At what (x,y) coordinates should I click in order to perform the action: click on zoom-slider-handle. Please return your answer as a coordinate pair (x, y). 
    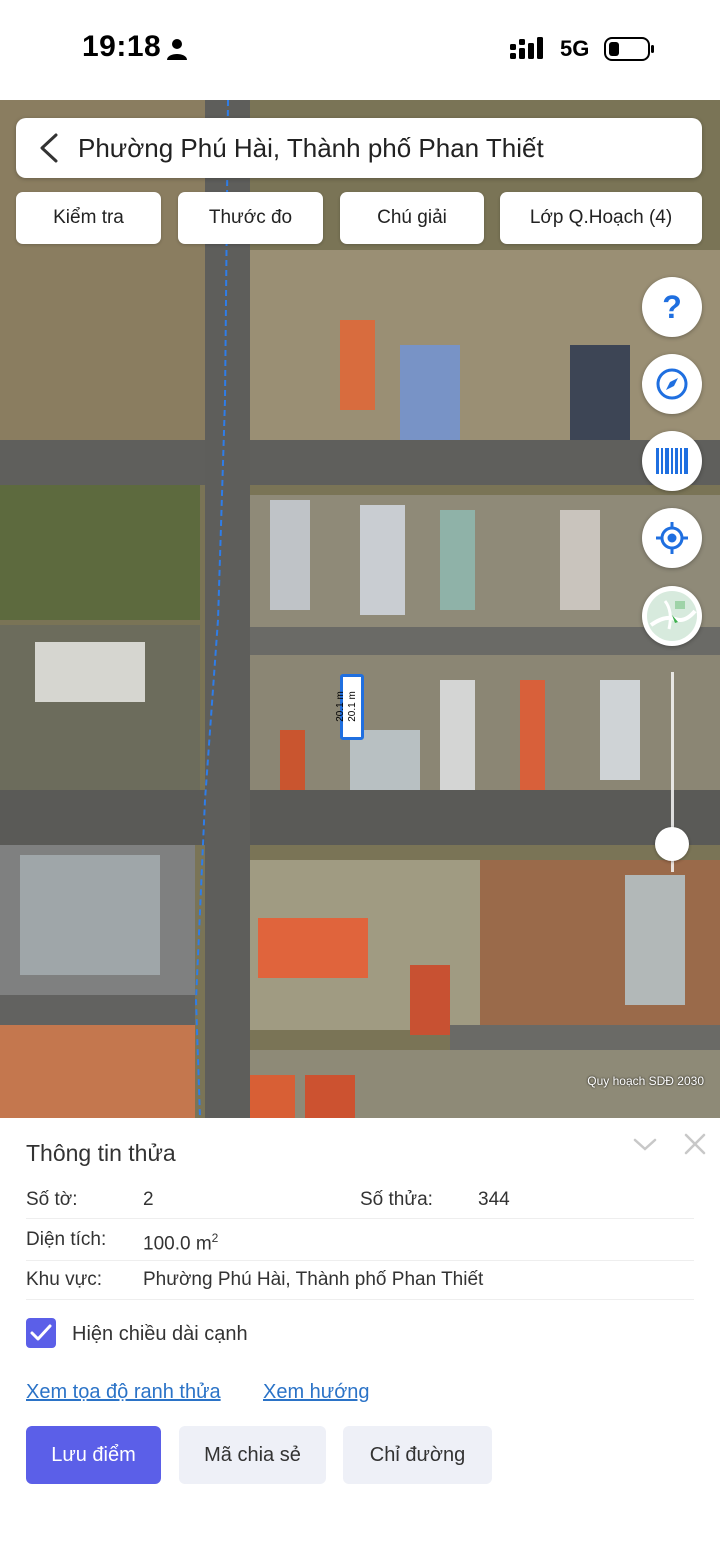
    Looking at the image, I should click on (672, 844).